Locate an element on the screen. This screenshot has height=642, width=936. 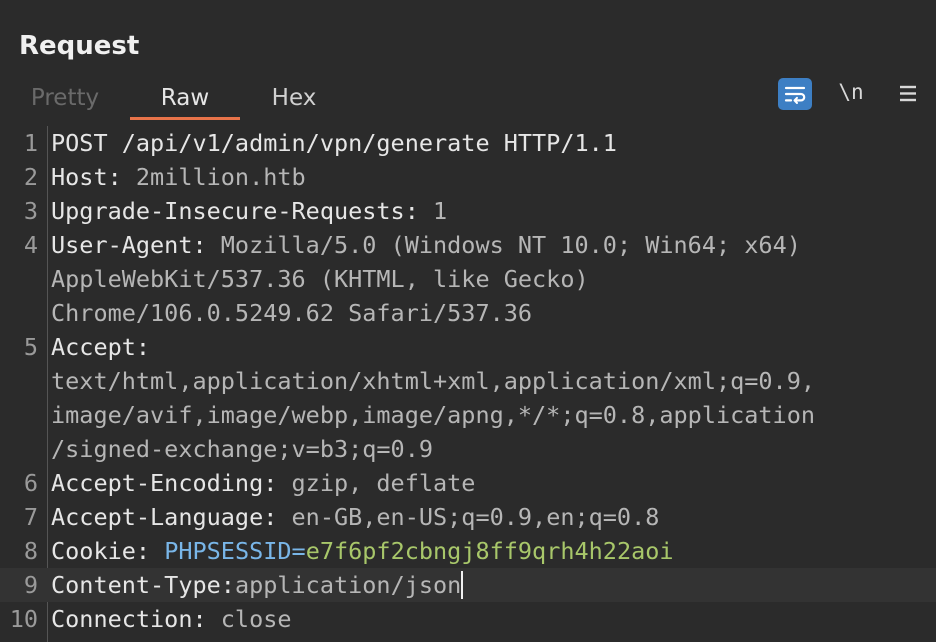
header-value: close is located at coordinates (249, 619).